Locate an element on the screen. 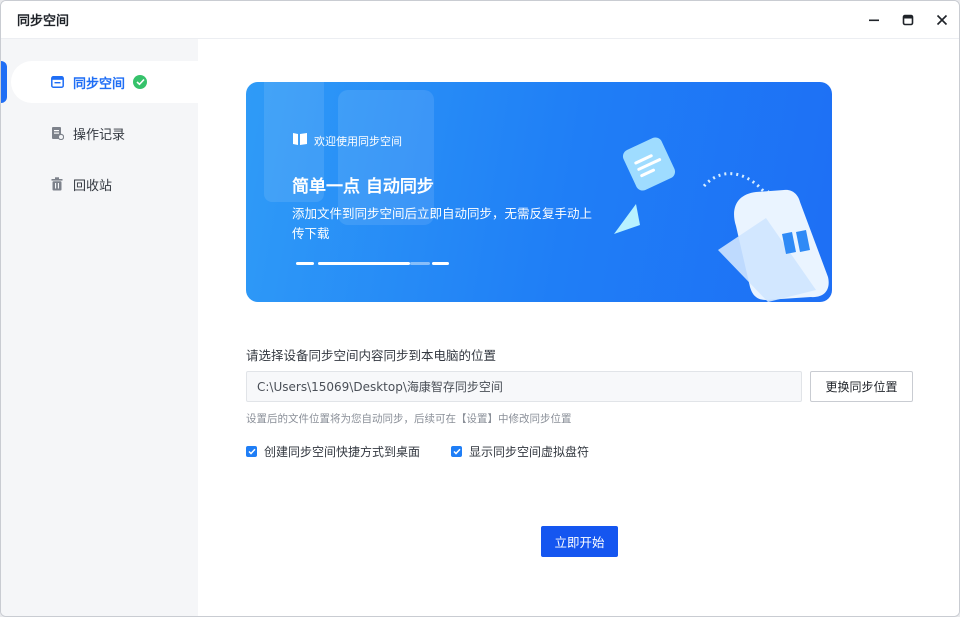 The height and width of the screenshot is (617, 960). sidebar-item-label: 回收站 is located at coordinates (93, 186).